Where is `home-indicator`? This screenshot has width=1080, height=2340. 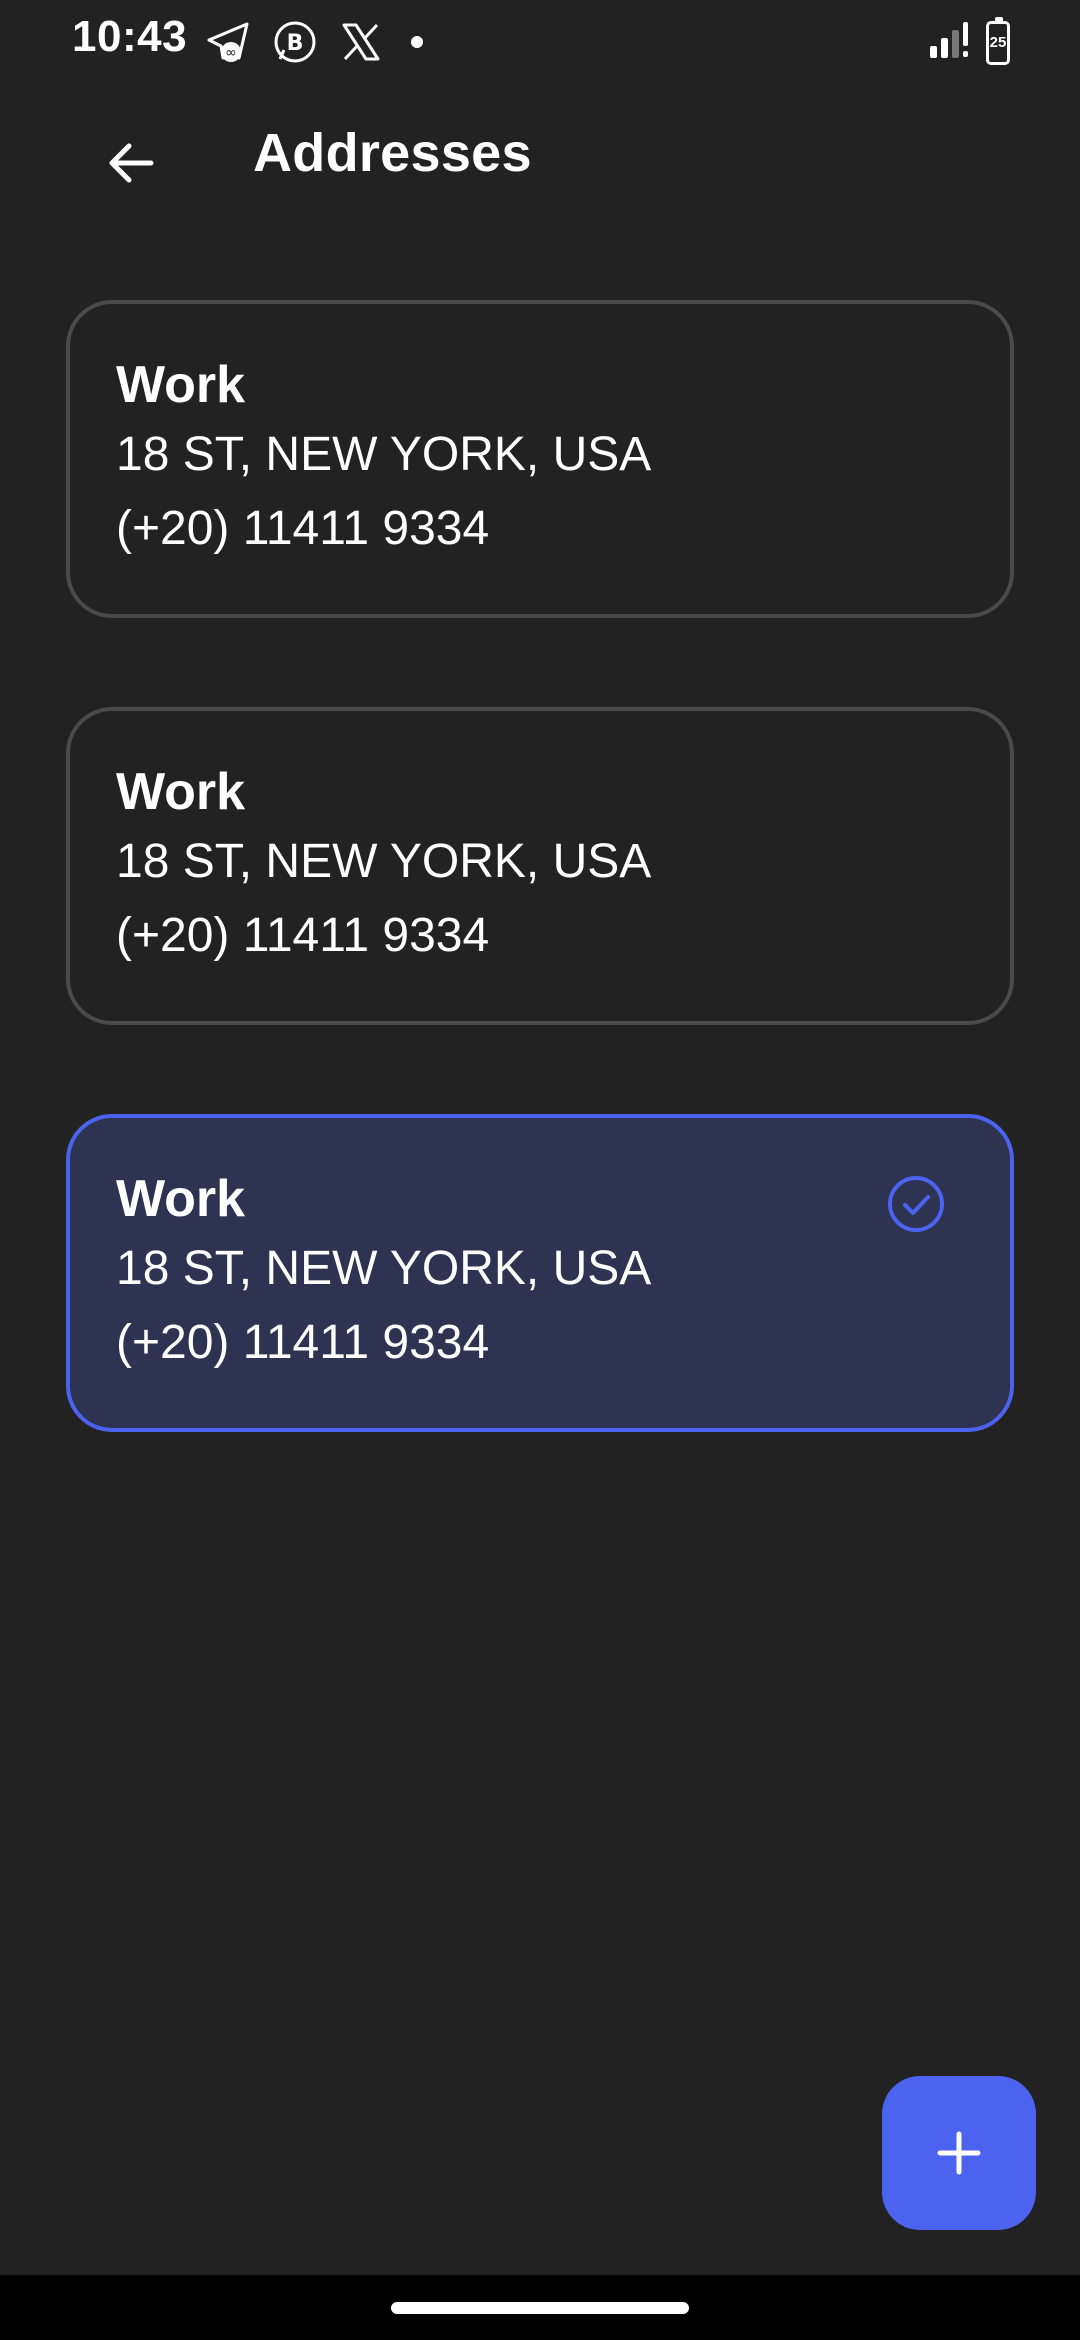 home-indicator is located at coordinates (540, 2308).